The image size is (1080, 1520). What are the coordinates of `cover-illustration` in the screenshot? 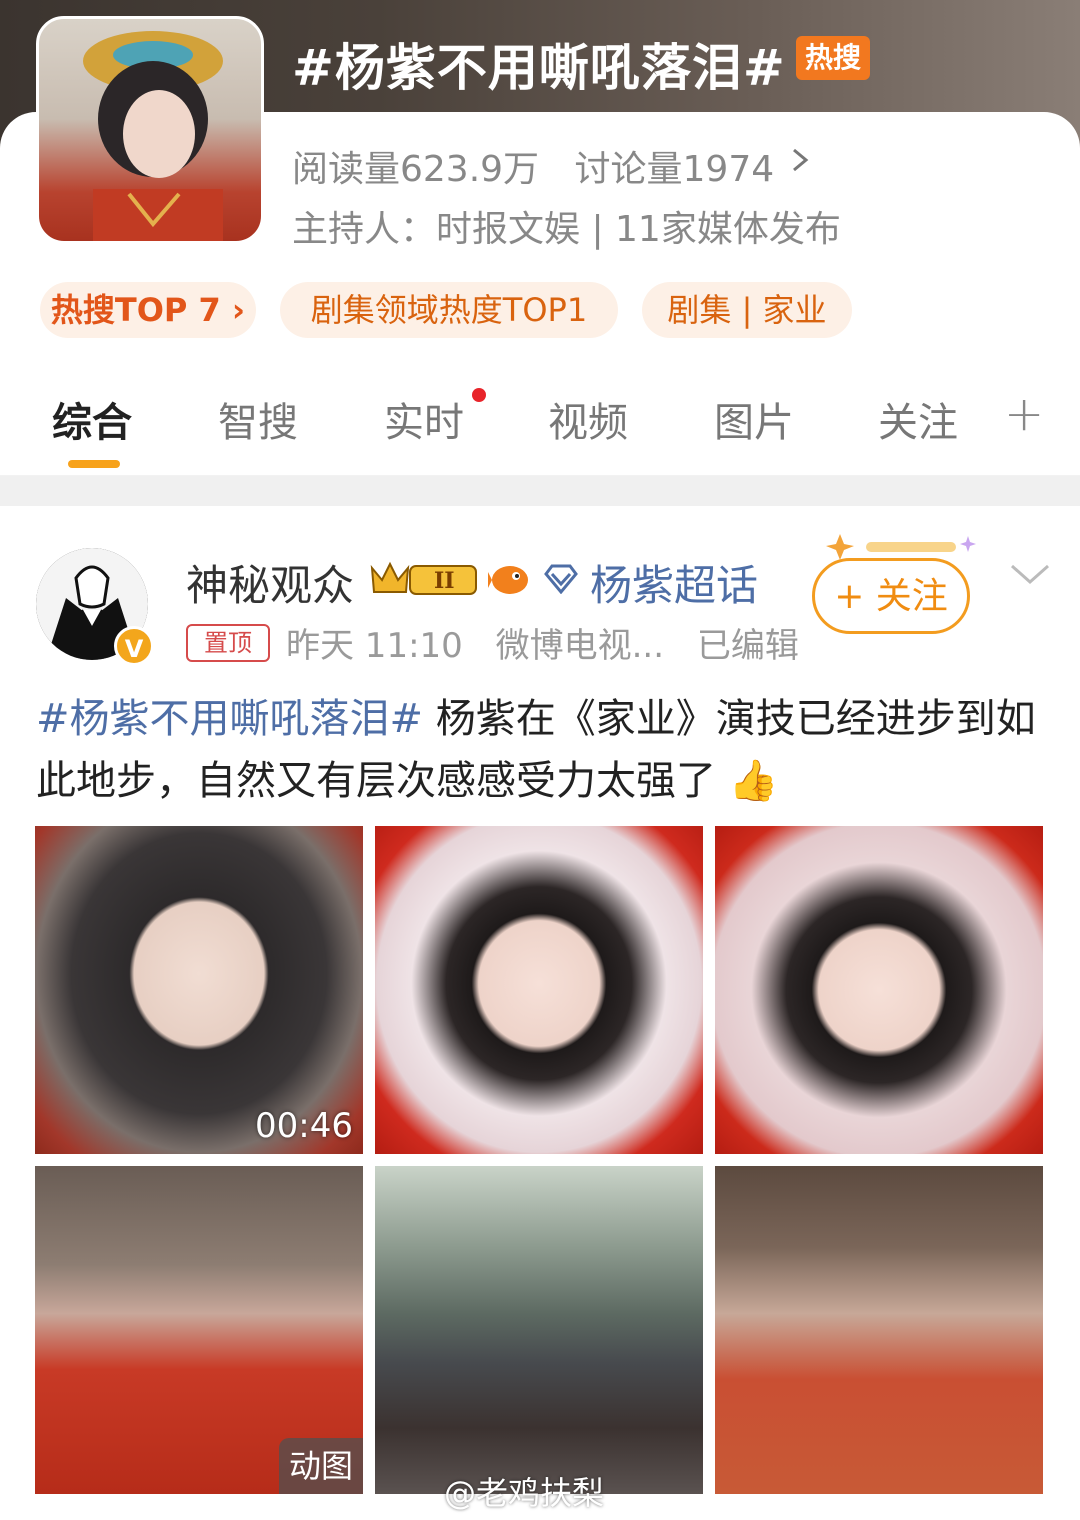 It's located at (153, 136).